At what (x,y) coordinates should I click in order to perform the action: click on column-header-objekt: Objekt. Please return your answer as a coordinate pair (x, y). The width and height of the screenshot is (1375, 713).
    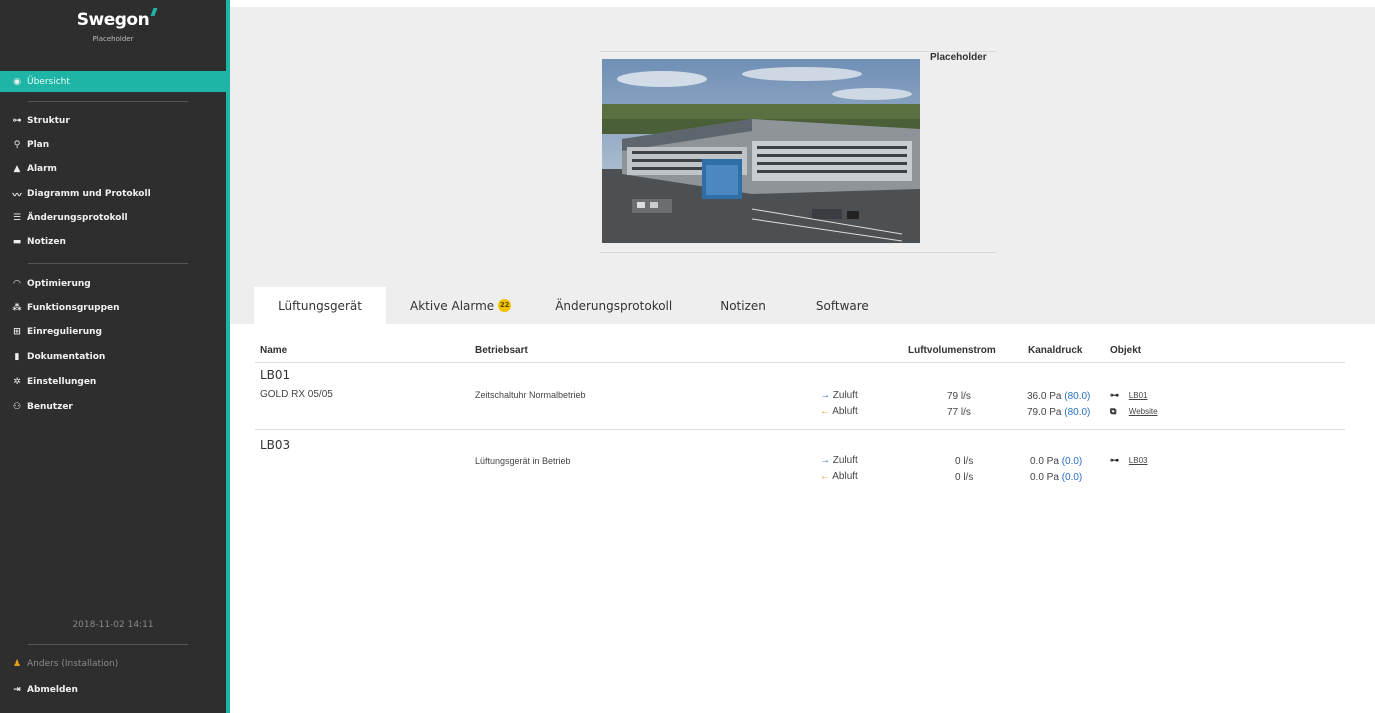
    Looking at the image, I should click on (1126, 350).